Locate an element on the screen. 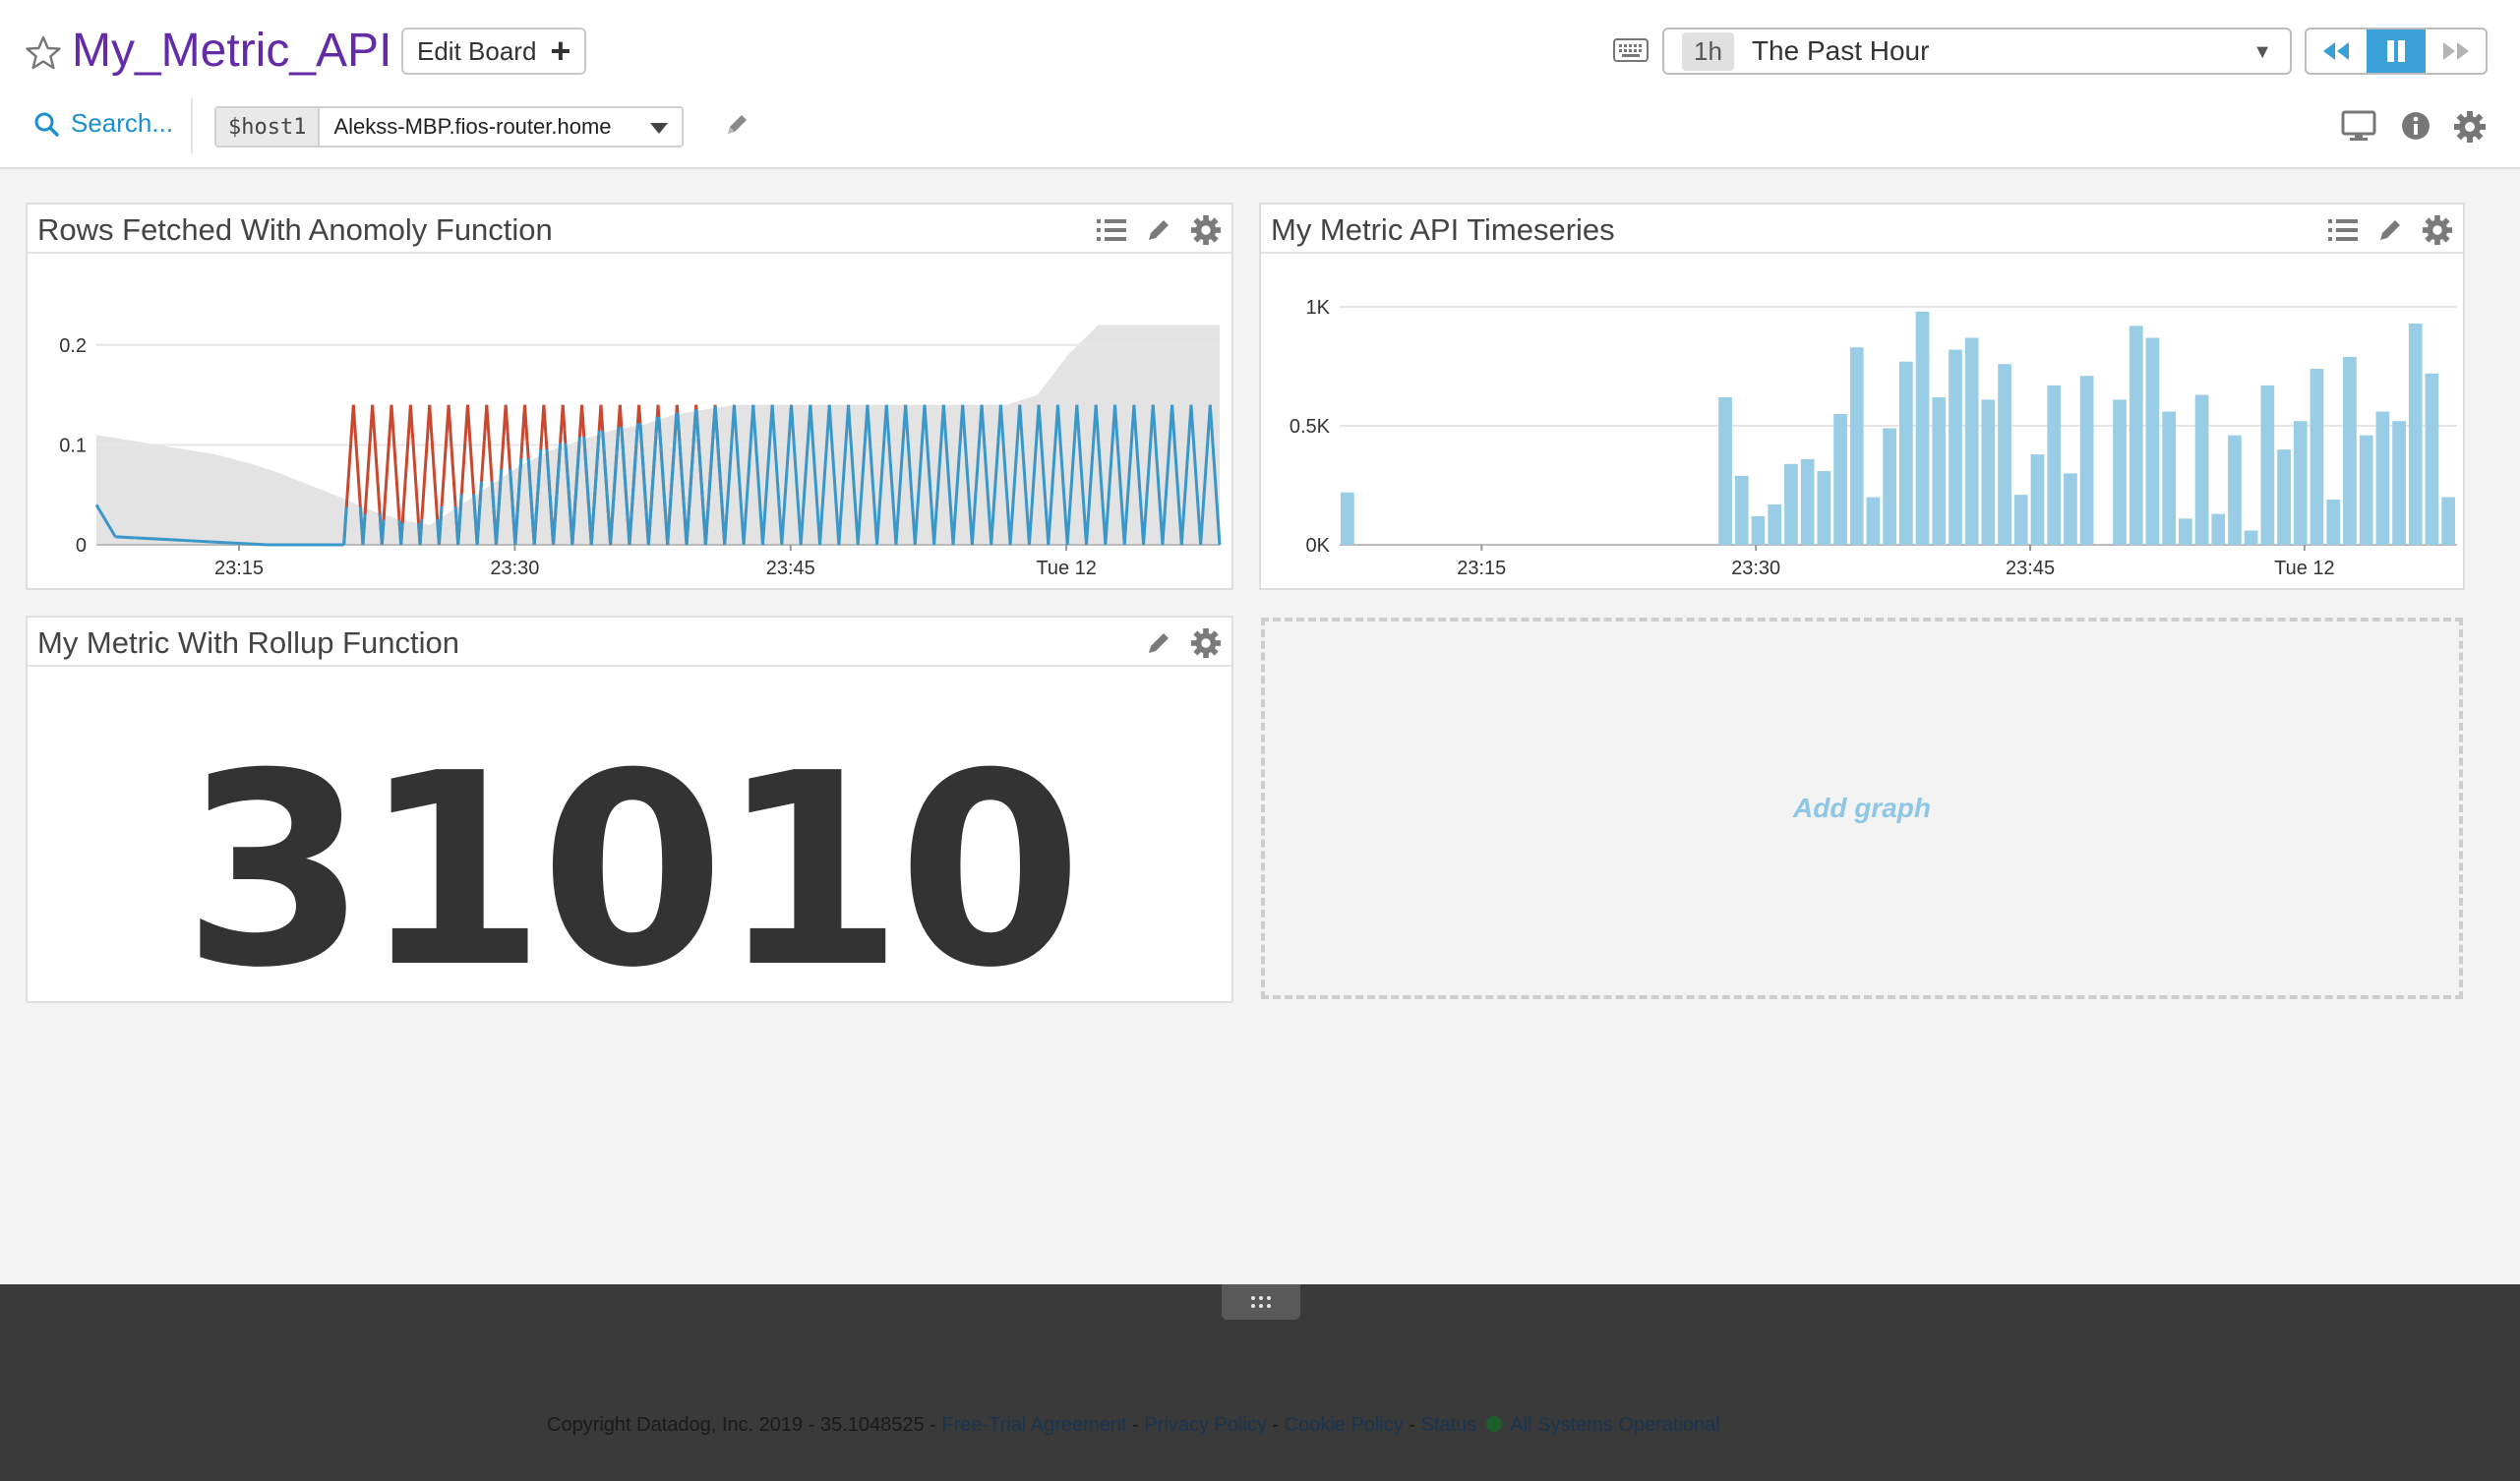 This screenshot has height=1481, width=2520. x-tick-label: 23:15 is located at coordinates (1481, 568).